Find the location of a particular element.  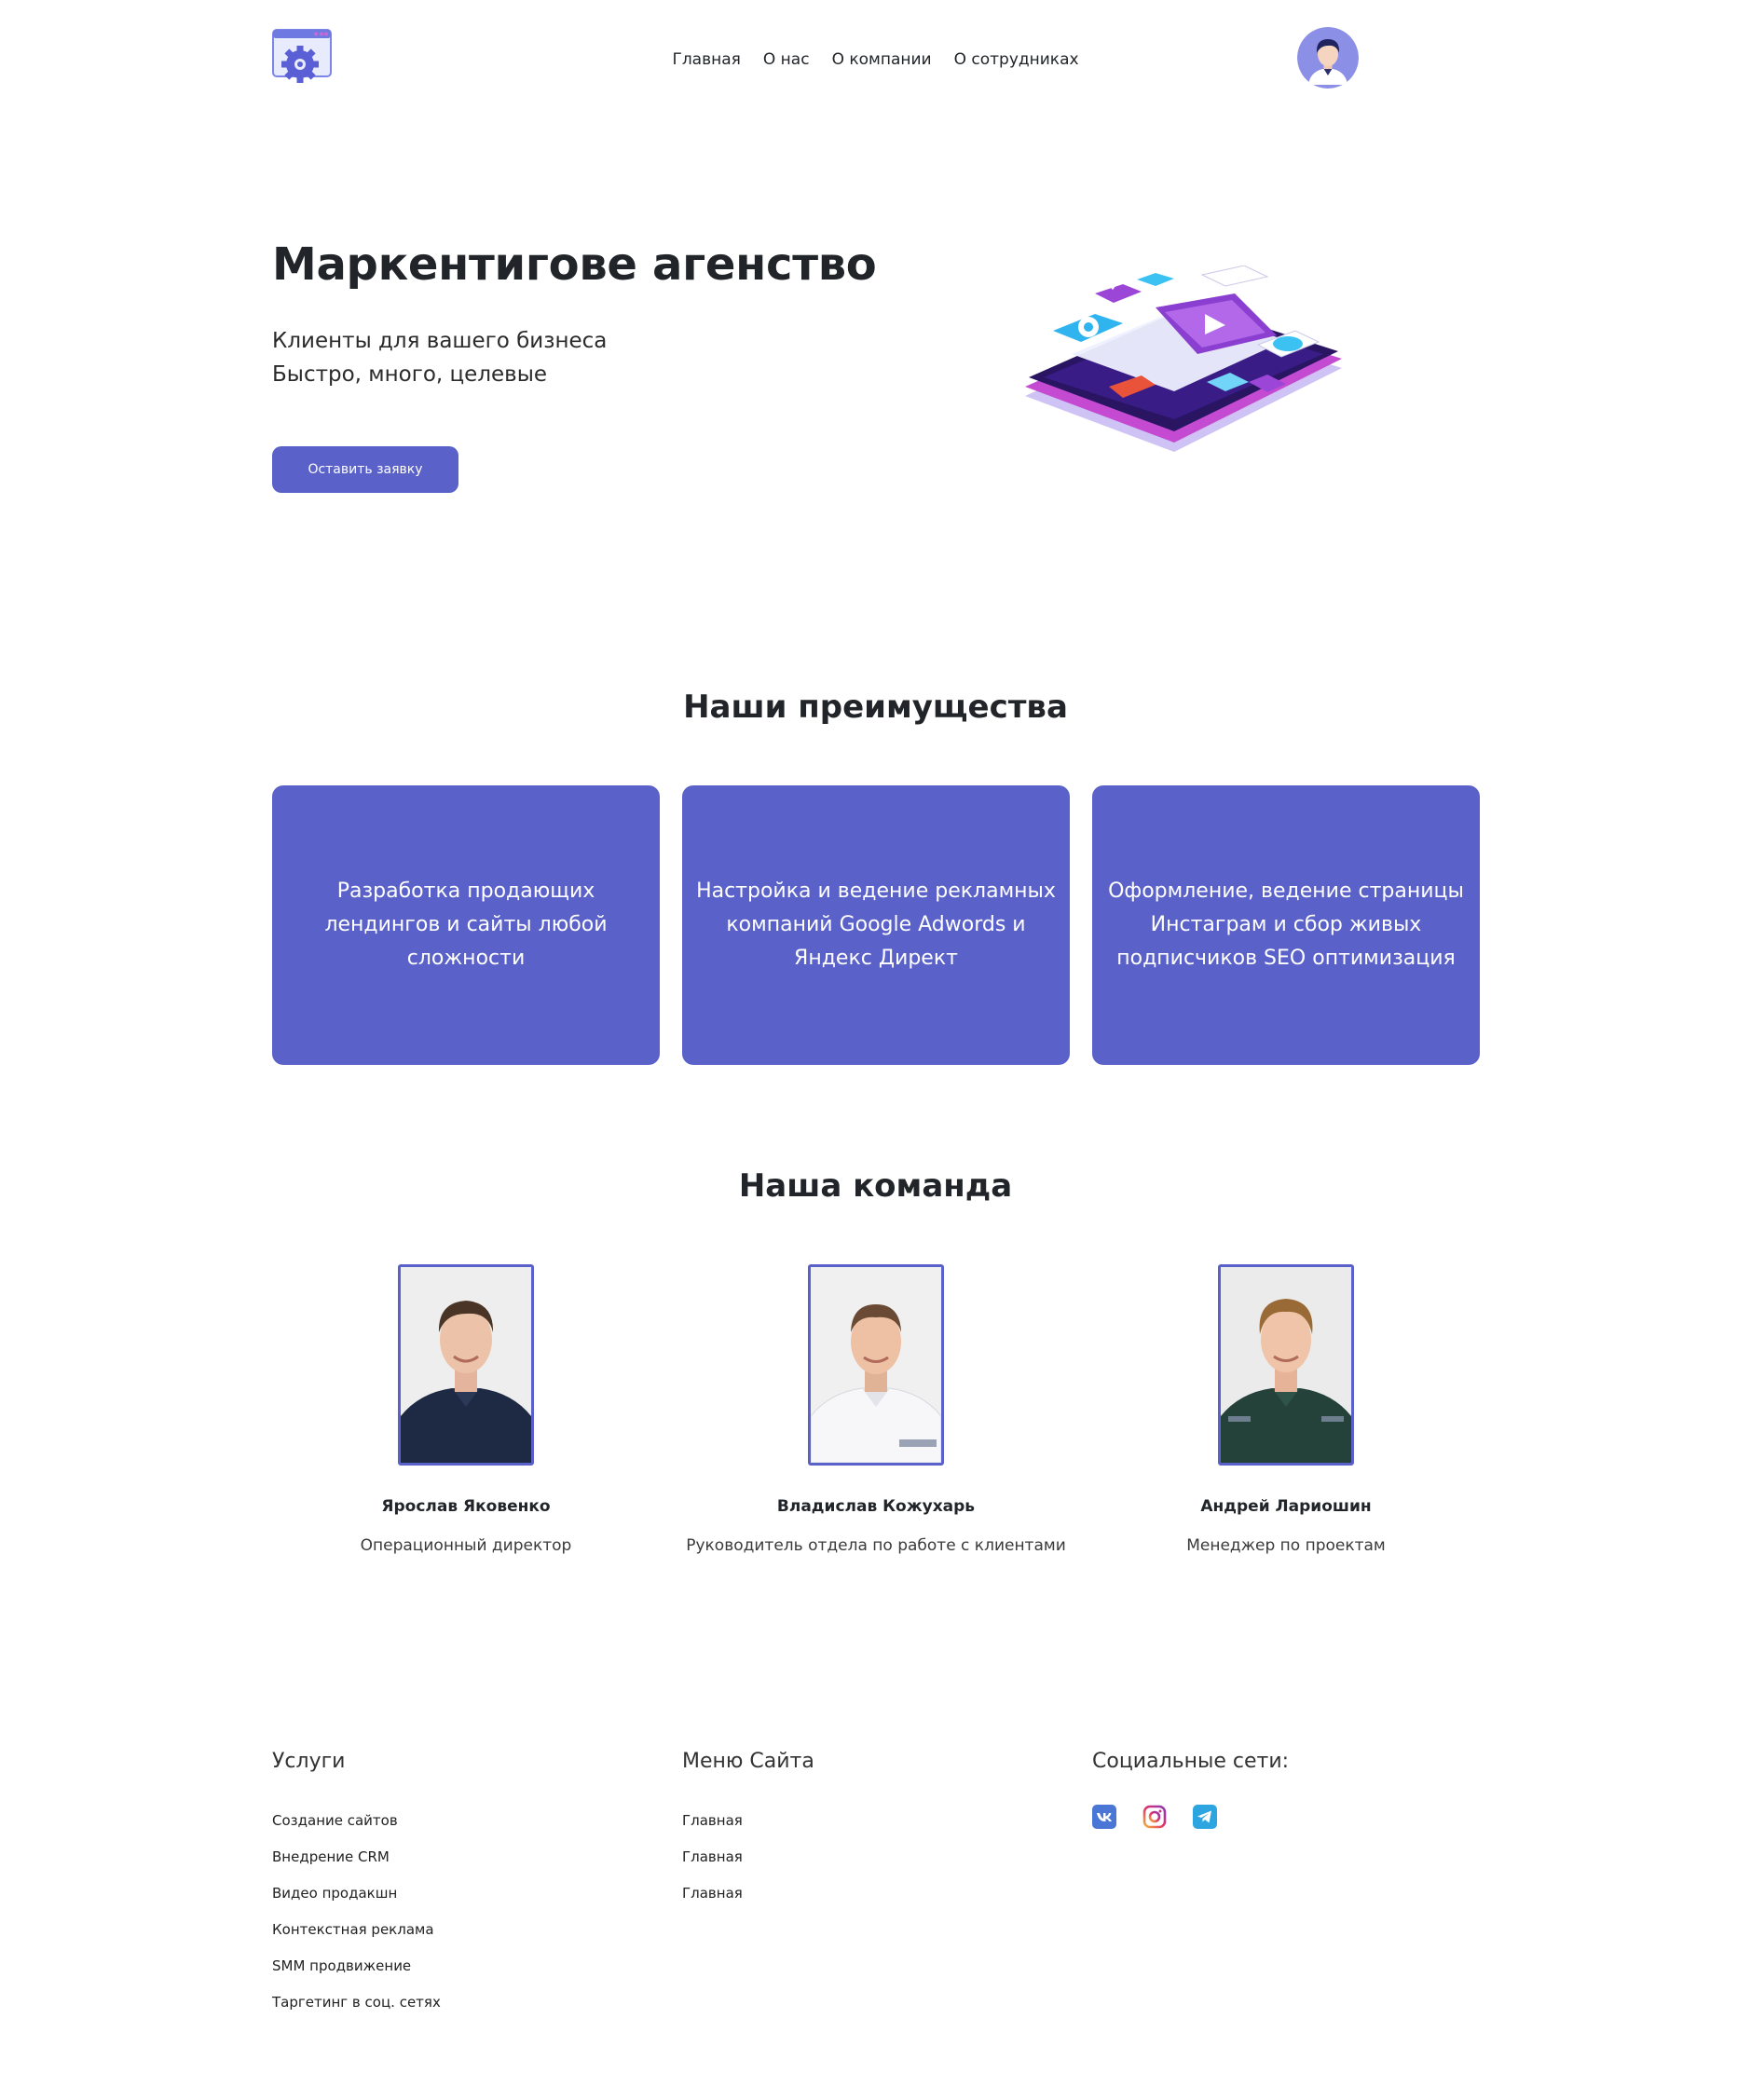

footer-service-link: Видео продакшн is located at coordinates (357, 1893).